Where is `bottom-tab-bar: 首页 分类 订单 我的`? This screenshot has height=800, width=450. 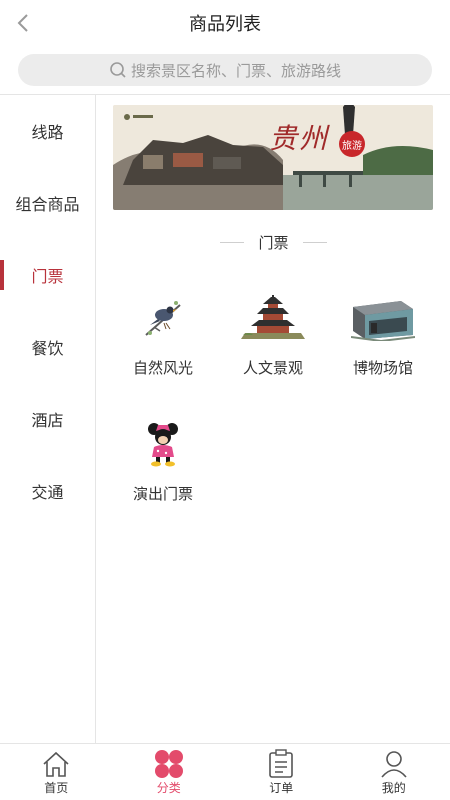
bottom-tab-bar: 首页 分类 订单 我的 is located at coordinates (225, 771).